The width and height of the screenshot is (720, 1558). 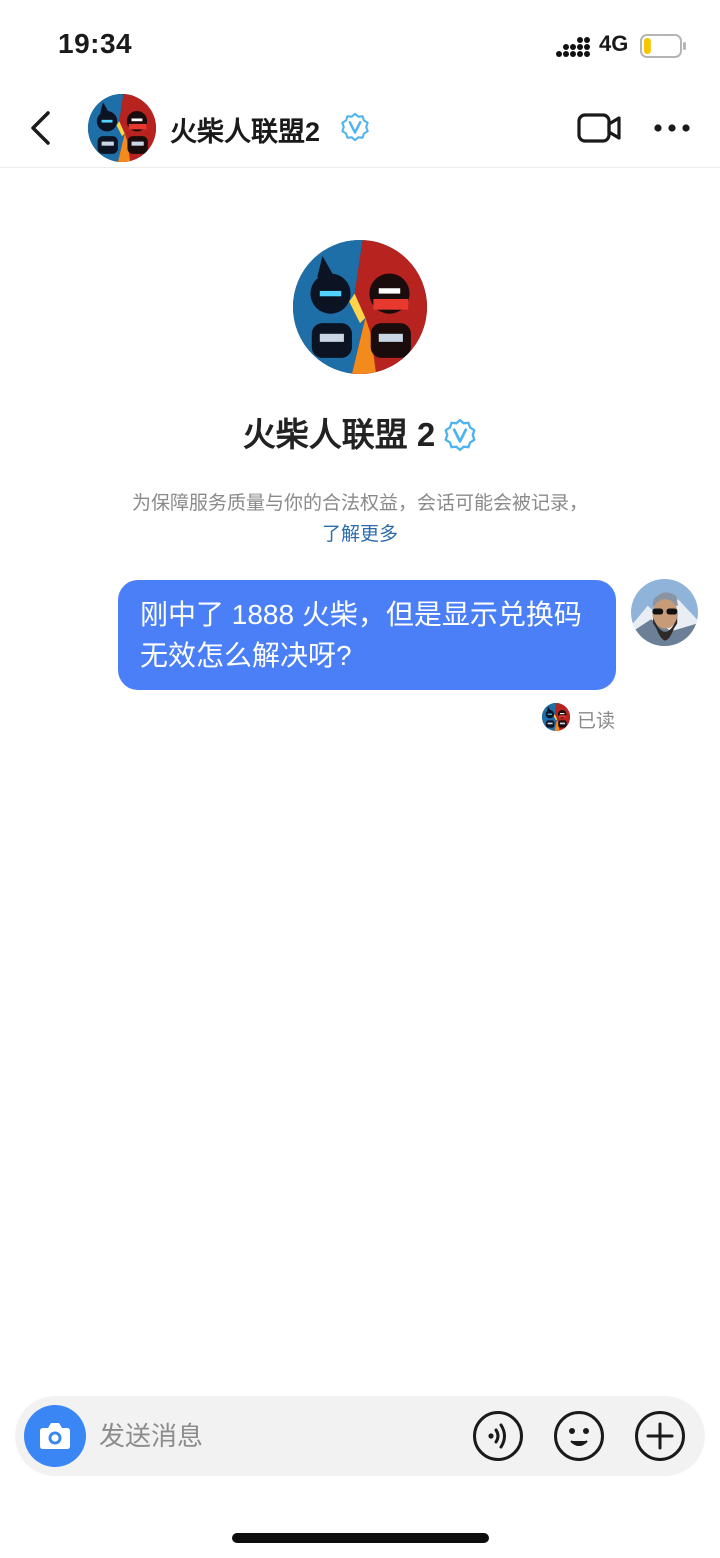 I want to click on status-bar: 19:34 4G, so click(x=360, y=45).